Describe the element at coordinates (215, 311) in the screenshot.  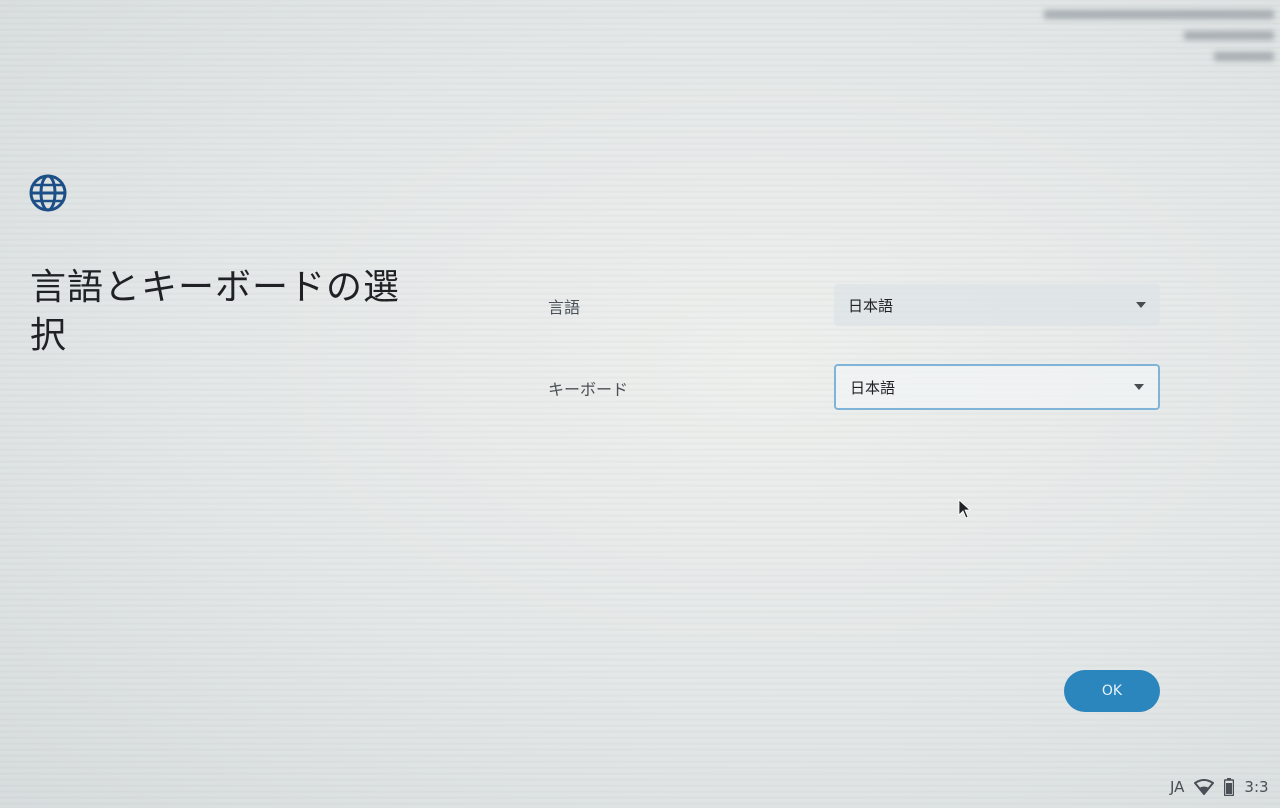
I see `page-title: 言語とキーボードの選択` at that location.